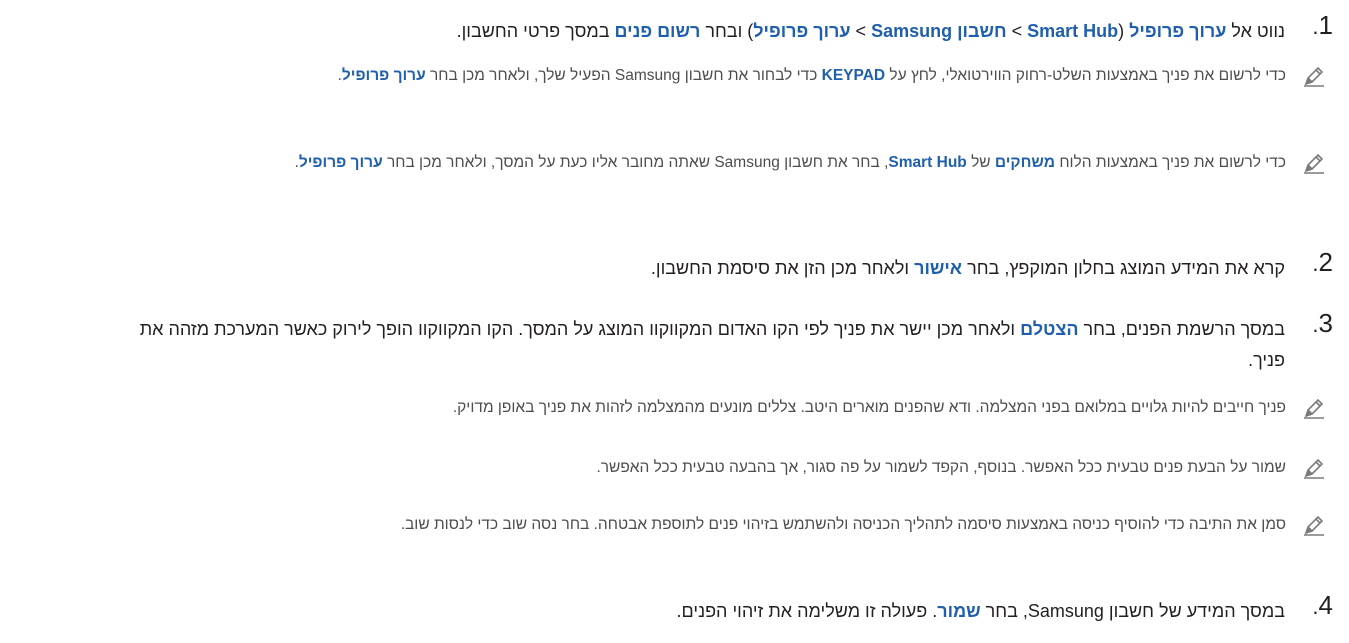  I want to click on ui-term-highlight: אישור, so click(938, 268).